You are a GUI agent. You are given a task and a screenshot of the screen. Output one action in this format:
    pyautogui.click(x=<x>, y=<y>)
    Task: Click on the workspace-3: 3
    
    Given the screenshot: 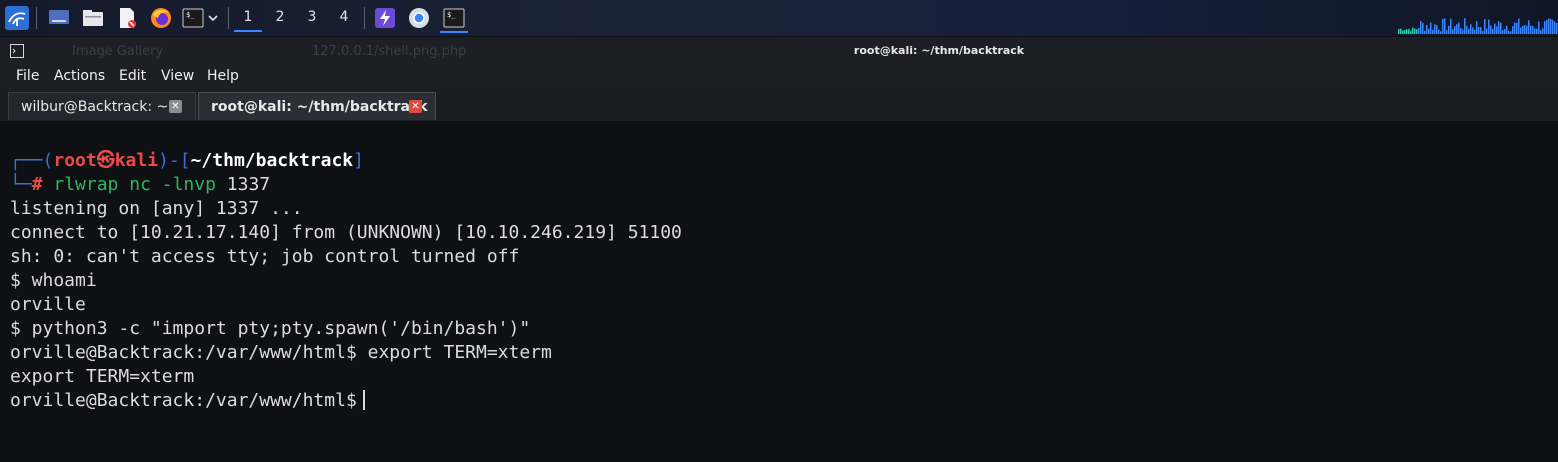 What is the action you would take?
    pyautogui.click(x=312, y=18)
    